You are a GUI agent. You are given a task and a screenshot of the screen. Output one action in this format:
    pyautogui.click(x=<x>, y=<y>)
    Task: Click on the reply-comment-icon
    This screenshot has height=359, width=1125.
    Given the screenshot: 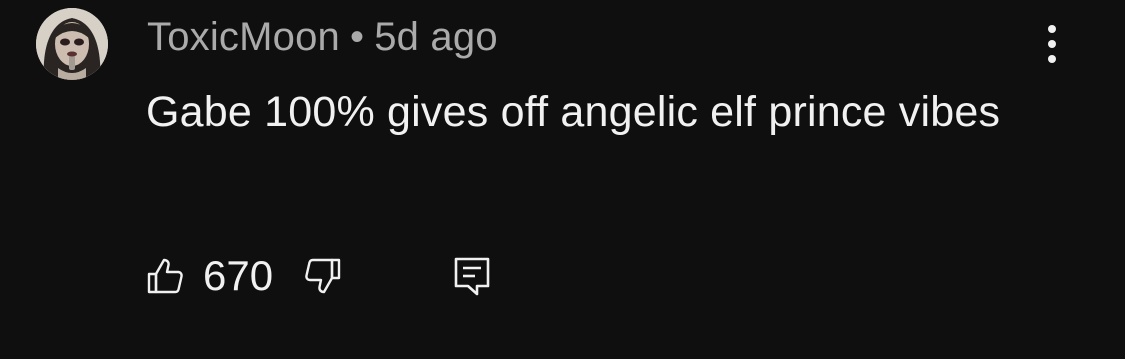 What is the action you would take?
    pyautogui.click(x=472, y=276)
    